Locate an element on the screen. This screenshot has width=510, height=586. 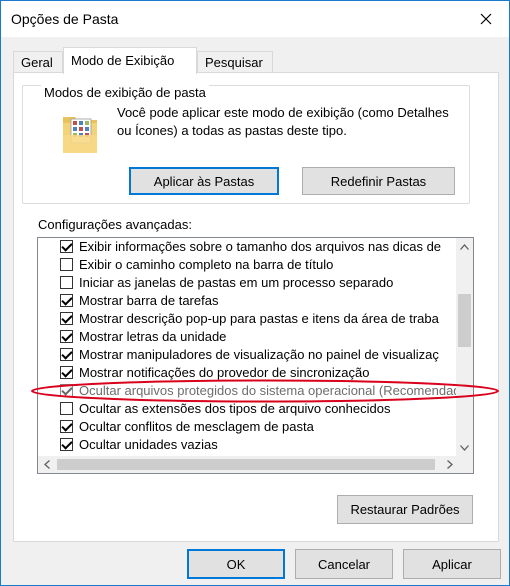
ok-button: OK is located at coordinates (236, 564).